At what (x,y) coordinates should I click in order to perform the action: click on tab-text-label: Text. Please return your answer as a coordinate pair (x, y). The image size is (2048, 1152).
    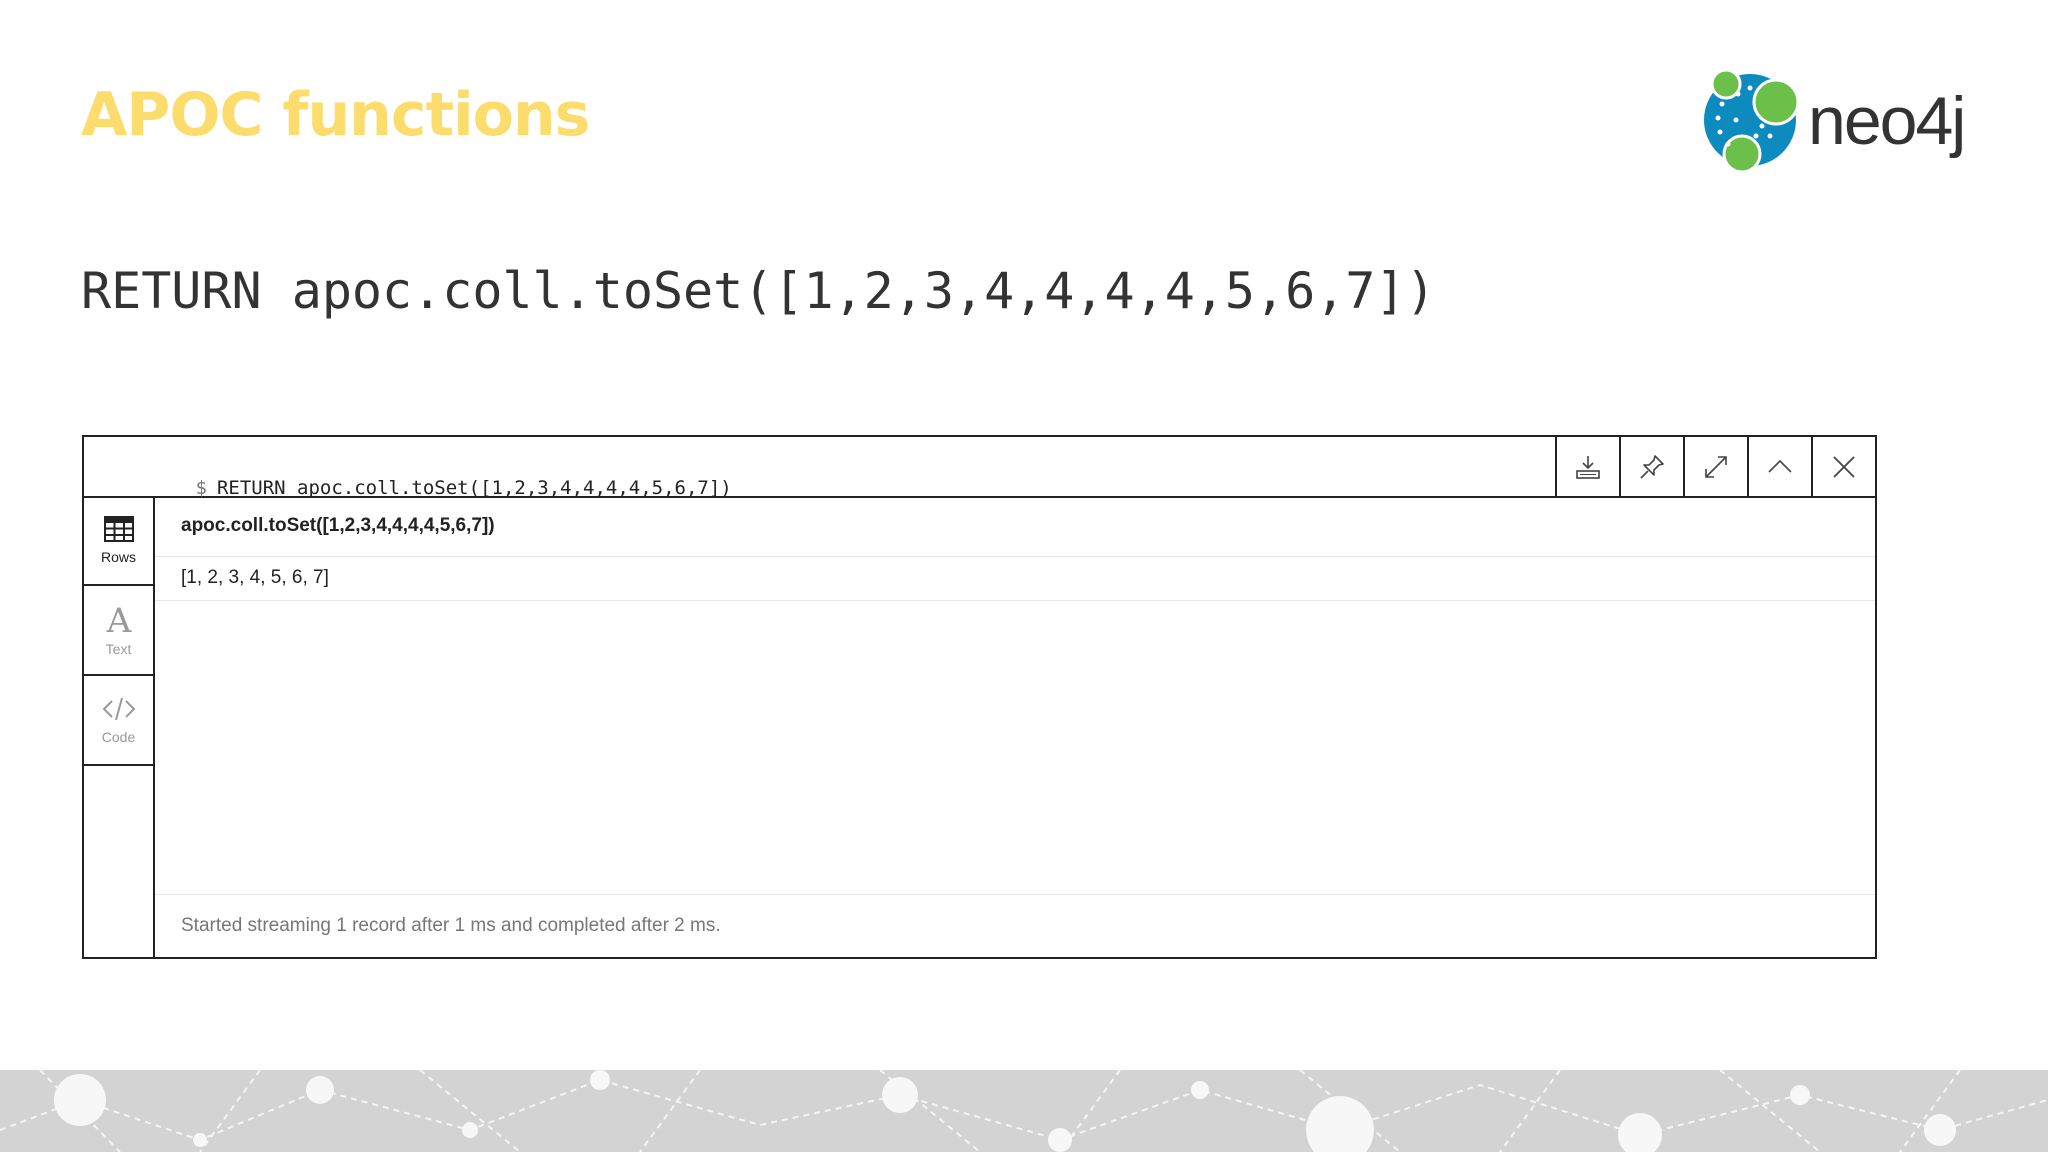
    Looking at the image, I should click on (118, 649).